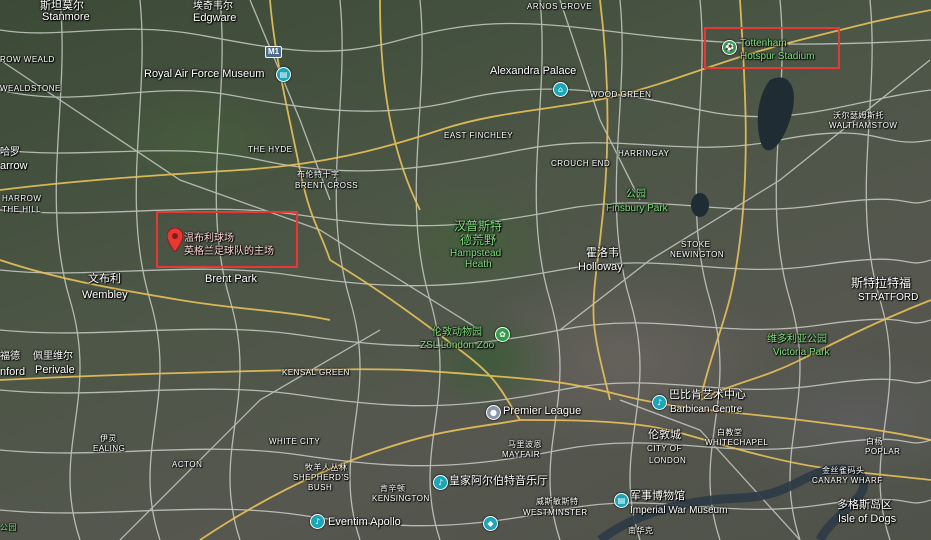 This screenshot has width=931, height=540. What do you see at coordinates (227, 239) in the screenshot?
I see `wembley-highlight-box` at bounding box center [227, 239].